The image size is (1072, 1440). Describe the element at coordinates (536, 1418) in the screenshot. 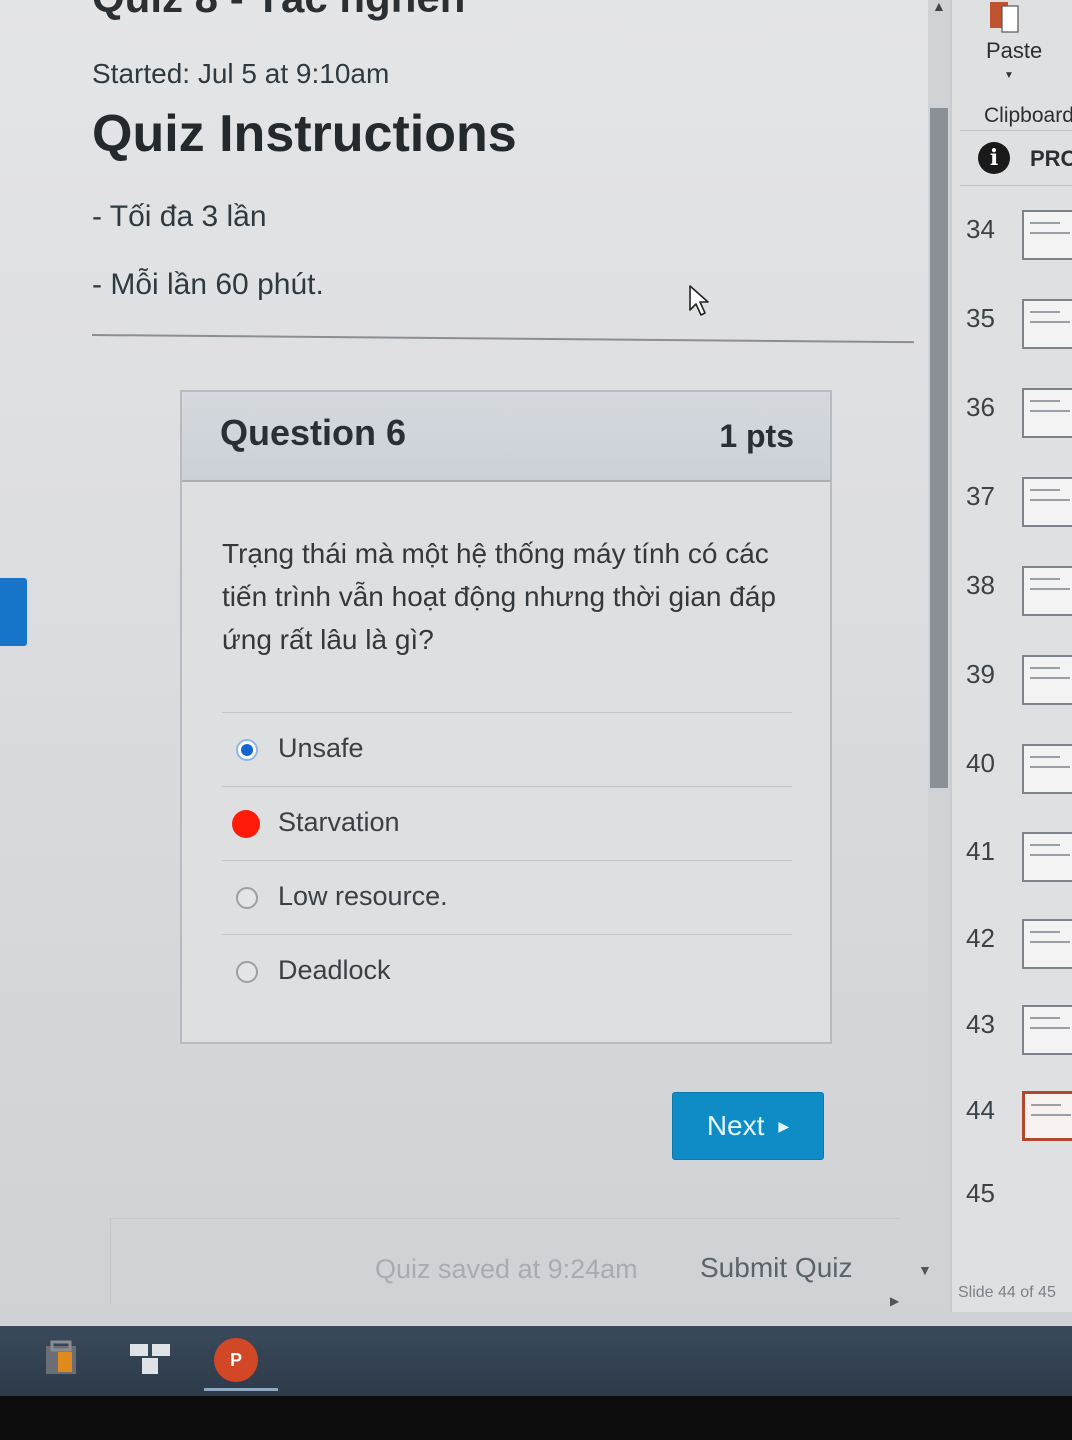

I see `monitor-bezel` at that location.